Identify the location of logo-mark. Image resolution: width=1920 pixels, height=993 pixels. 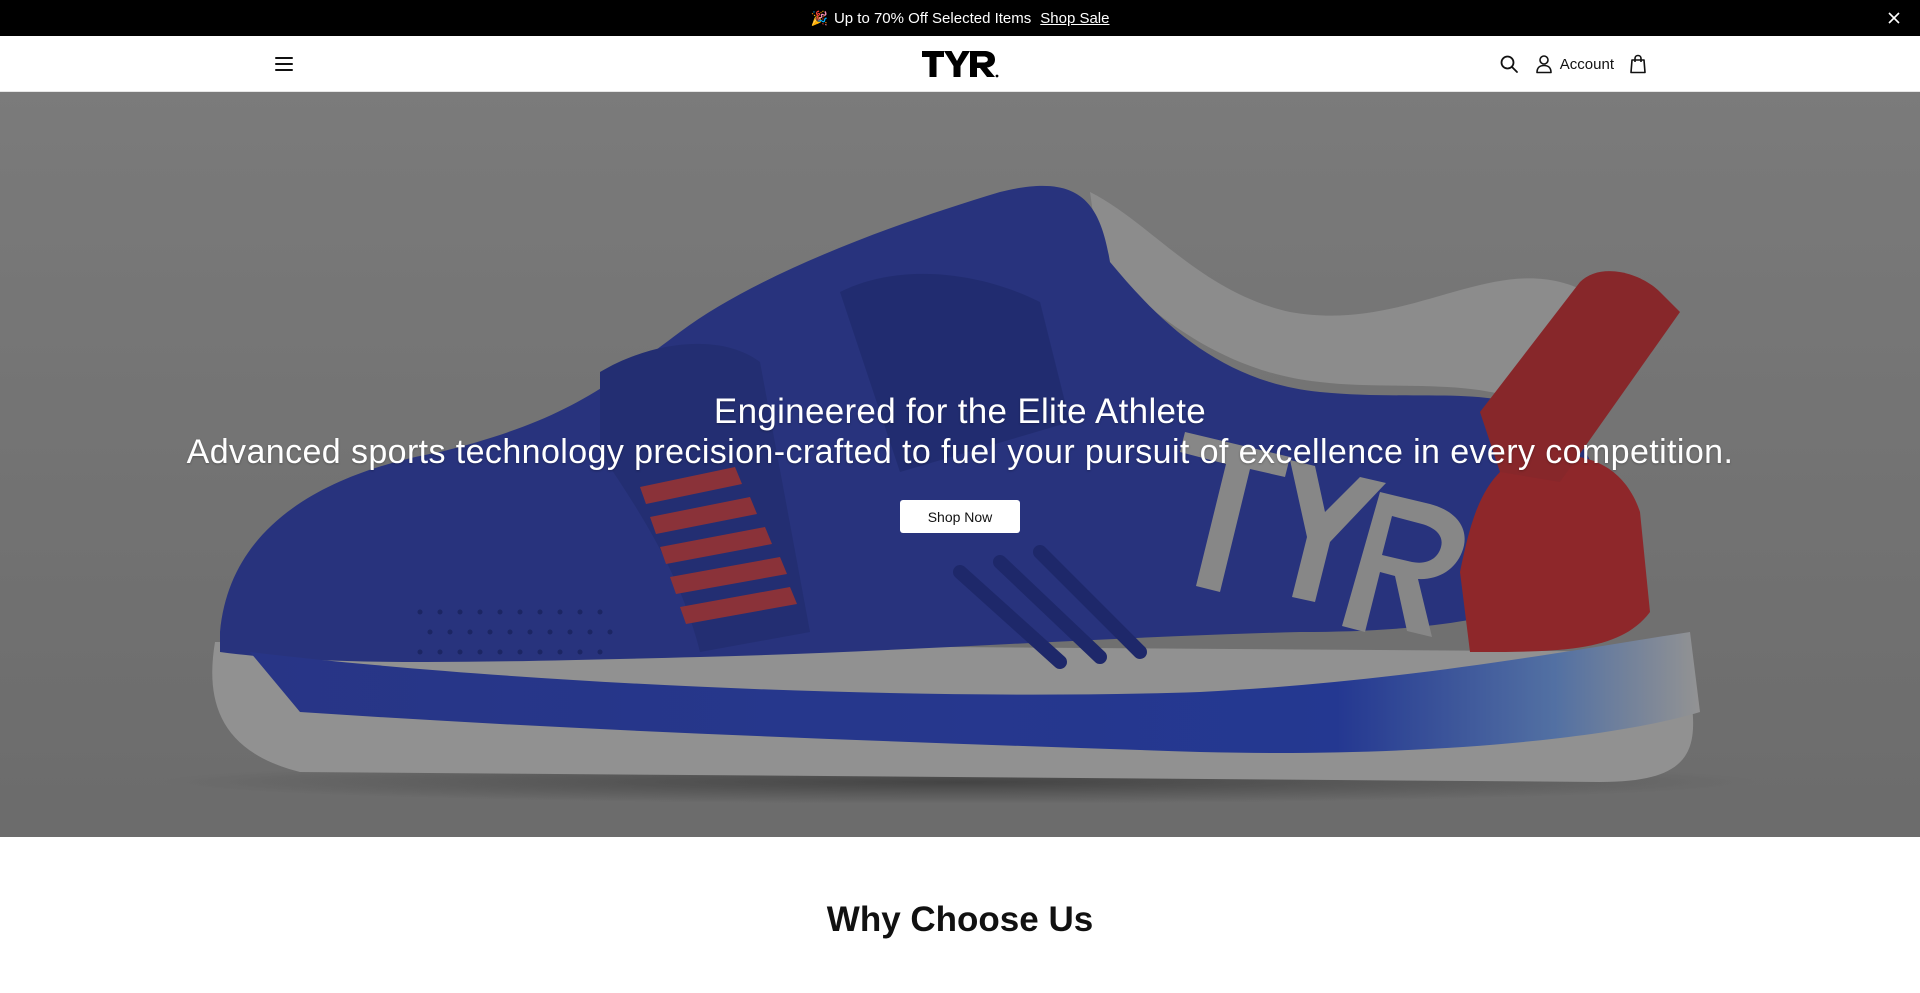
(960, 64).